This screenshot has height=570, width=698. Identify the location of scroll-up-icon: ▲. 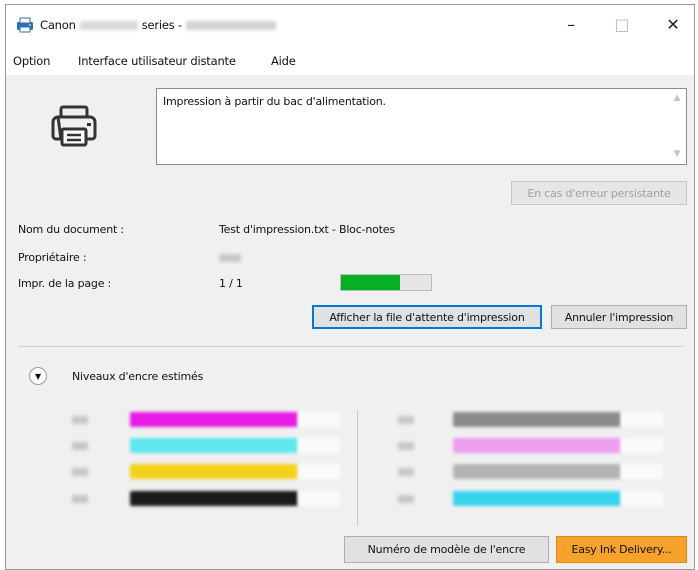
(677, 98).